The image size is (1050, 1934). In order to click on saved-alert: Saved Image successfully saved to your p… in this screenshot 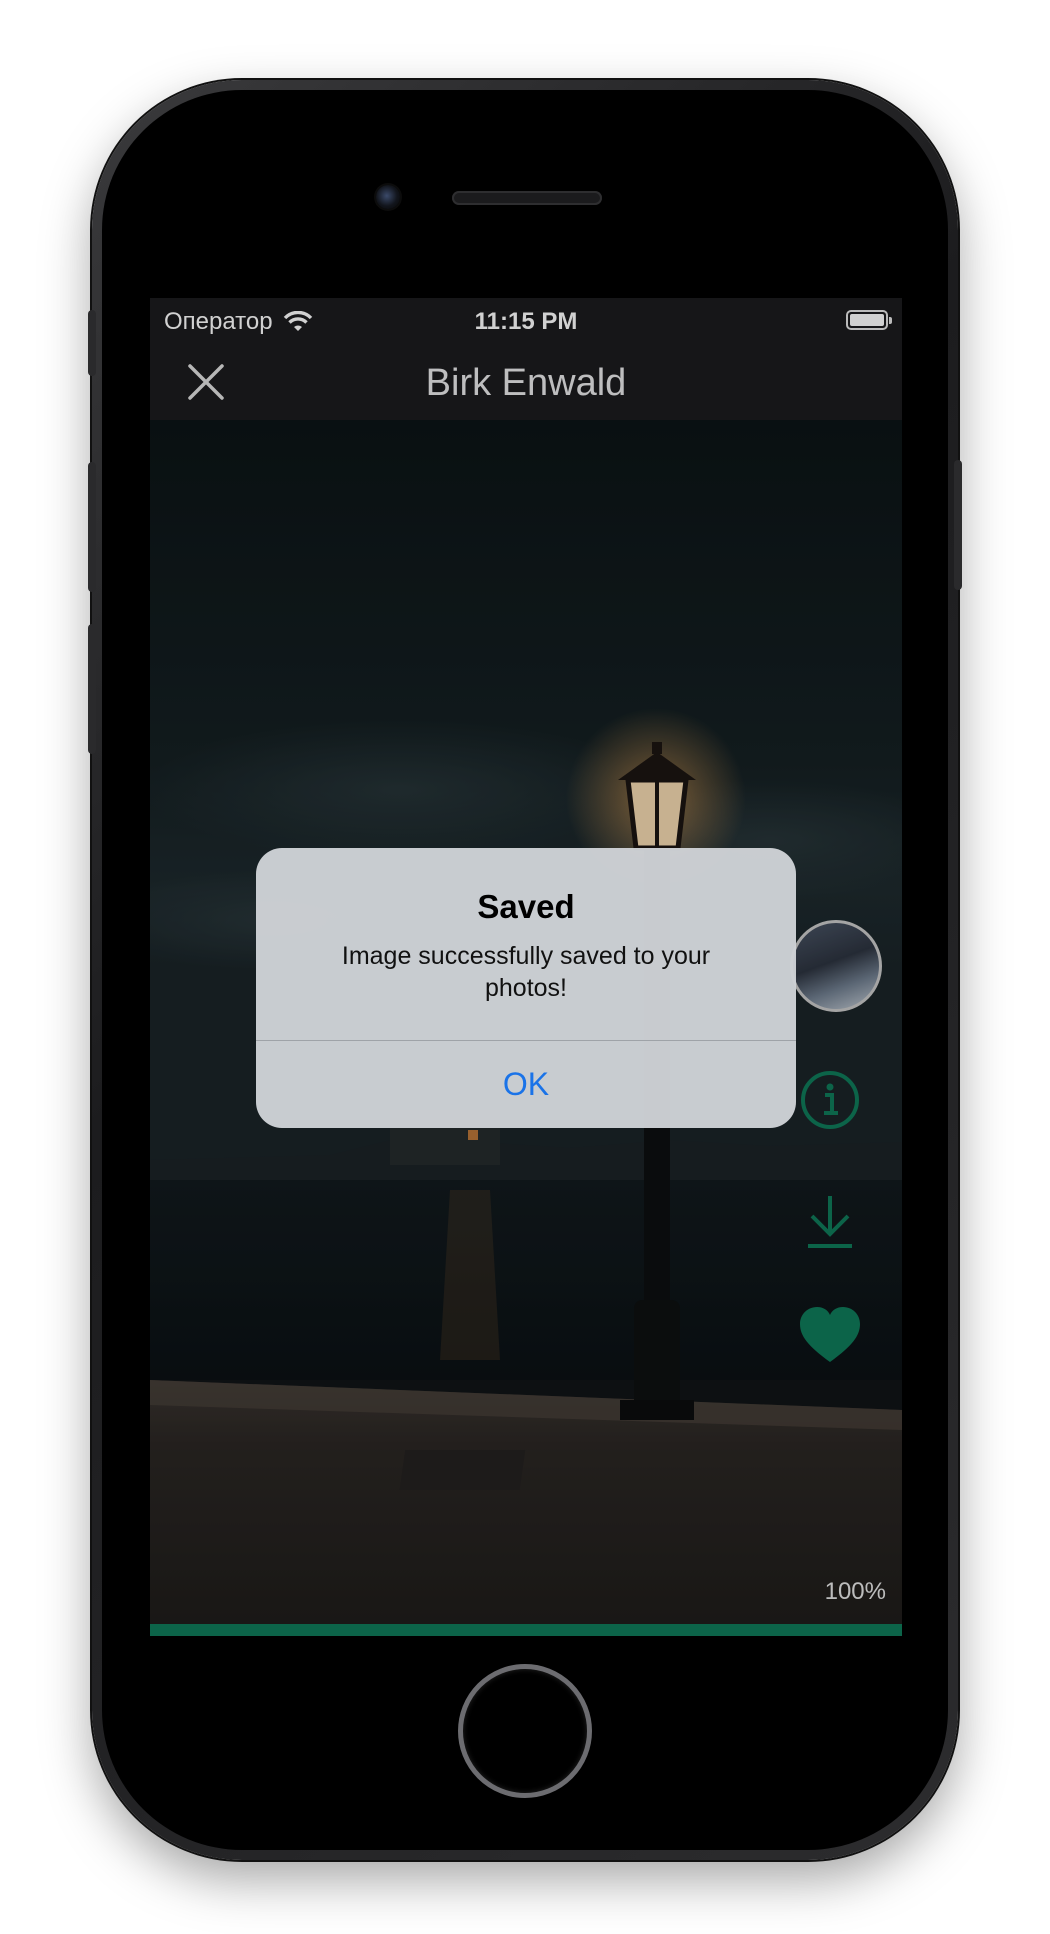, I will do `click(526, 988)`.